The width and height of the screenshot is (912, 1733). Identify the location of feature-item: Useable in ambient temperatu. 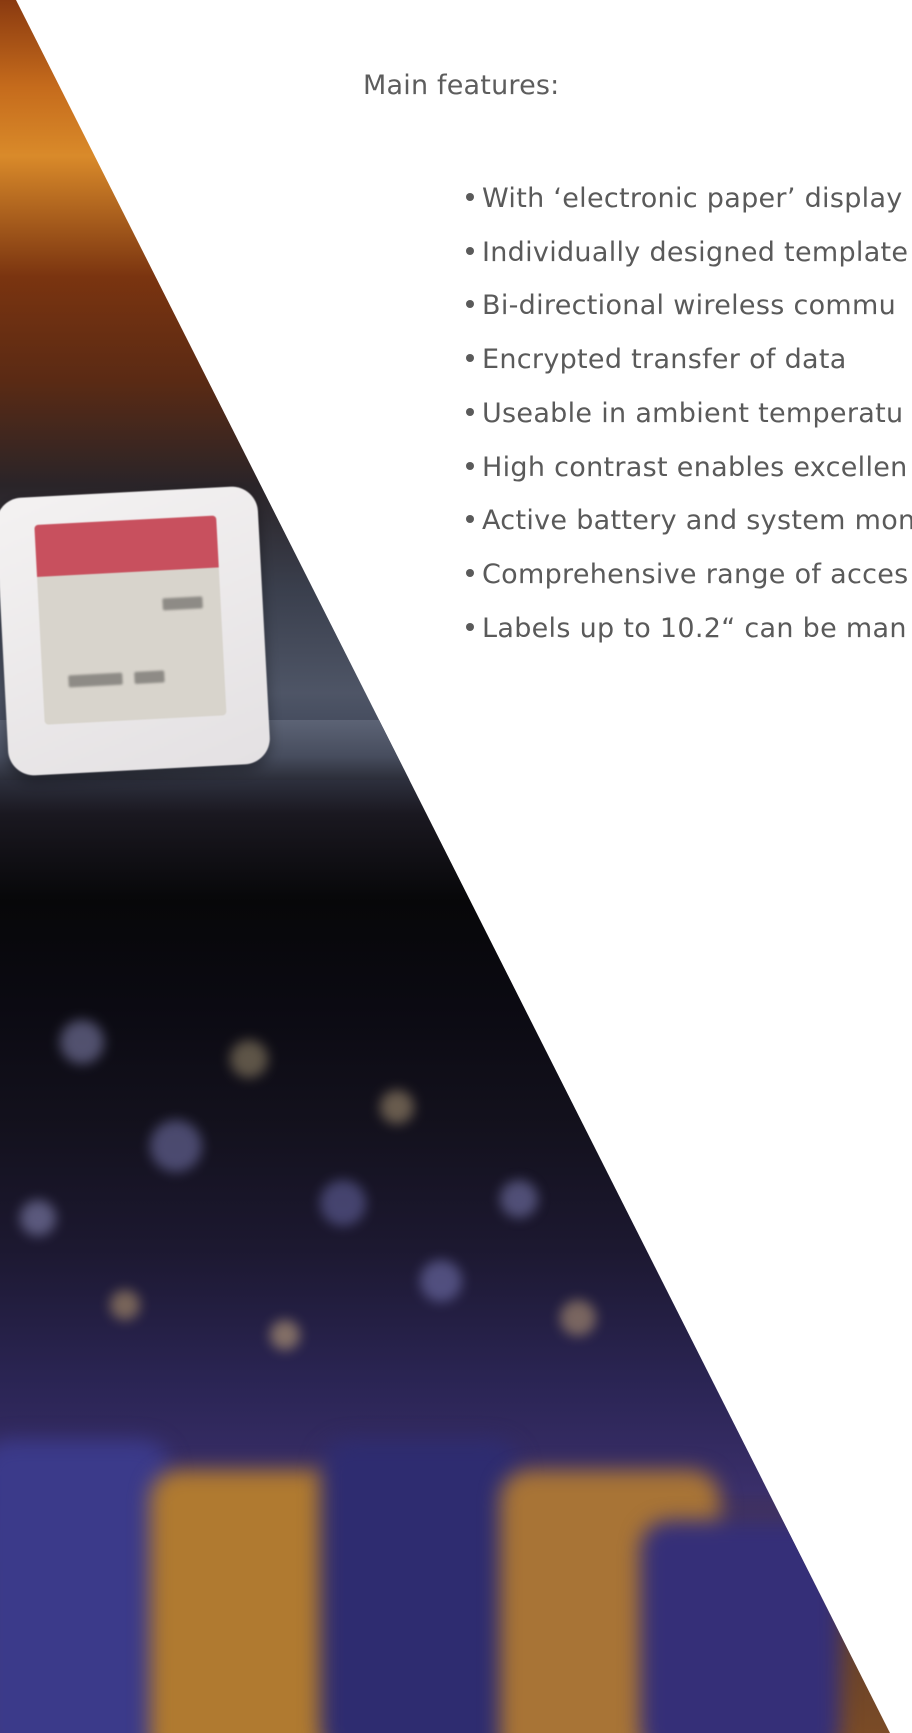
(686, 414).